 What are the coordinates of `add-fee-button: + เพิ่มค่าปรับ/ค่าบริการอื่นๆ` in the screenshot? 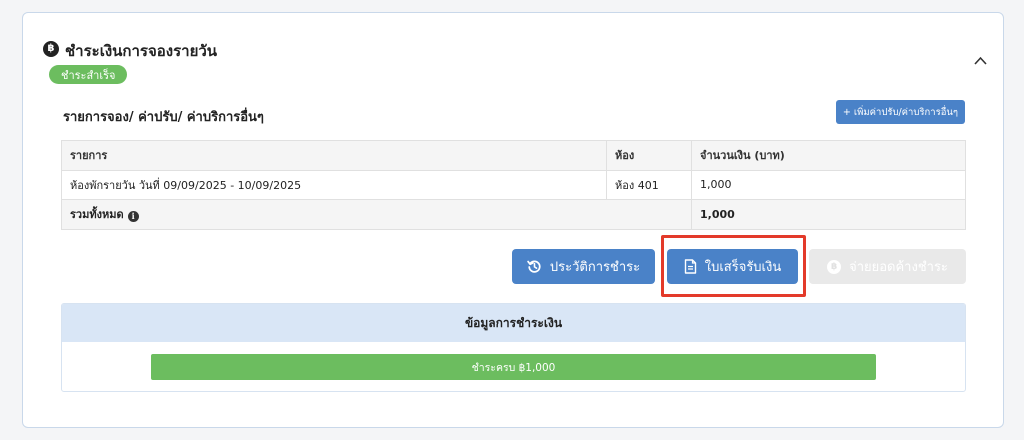 It's located at (900, 112).